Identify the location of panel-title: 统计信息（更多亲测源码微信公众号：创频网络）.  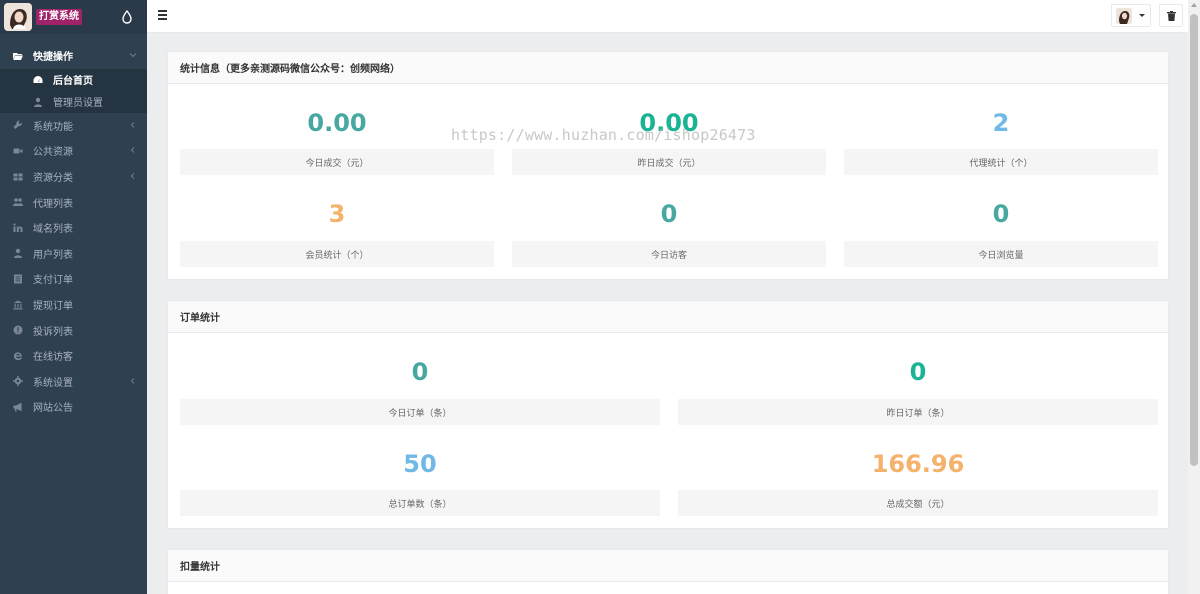
(668, 68).